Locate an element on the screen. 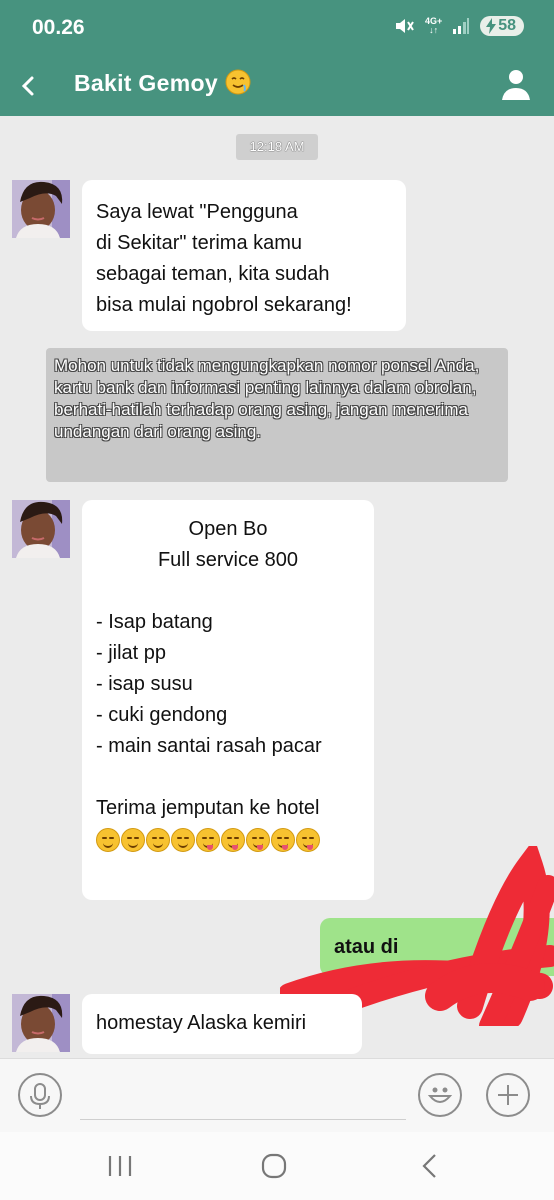 The height and width of the screenshot is (1200, 554). message-text: Saya lewat "Pengguna is located at coordinates (197, 212).